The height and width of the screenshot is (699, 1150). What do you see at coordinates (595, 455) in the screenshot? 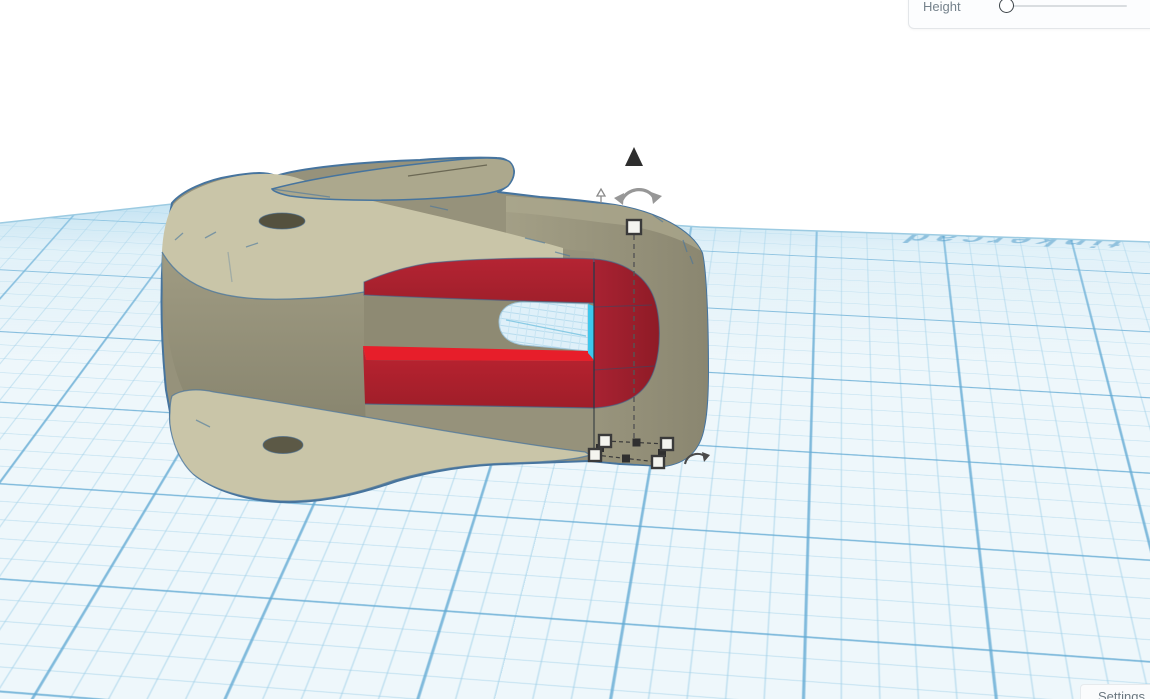
I see `scale-handle-front-left` at bounding box center [595, 455].